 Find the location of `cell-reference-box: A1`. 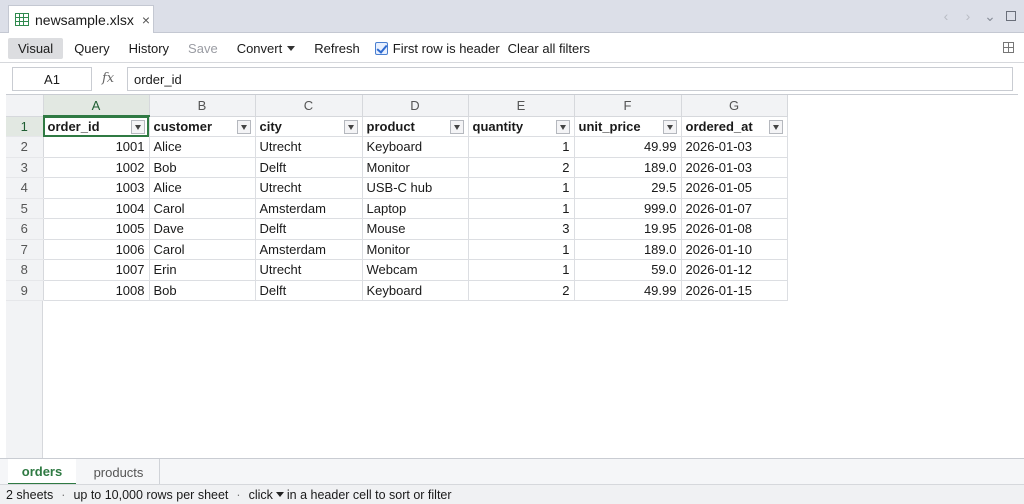

cell-reference-box: A1 is located at coordinates (52, 79).